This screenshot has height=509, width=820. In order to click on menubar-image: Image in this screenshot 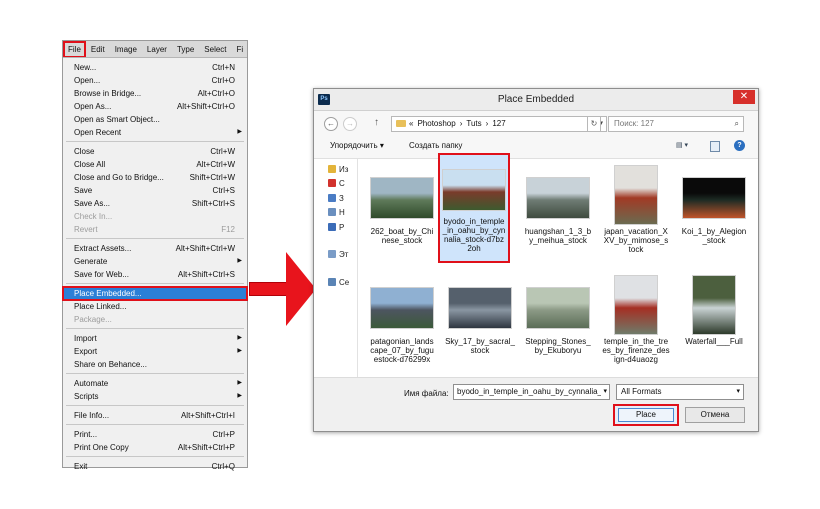, I will do `click(126, 49)`.